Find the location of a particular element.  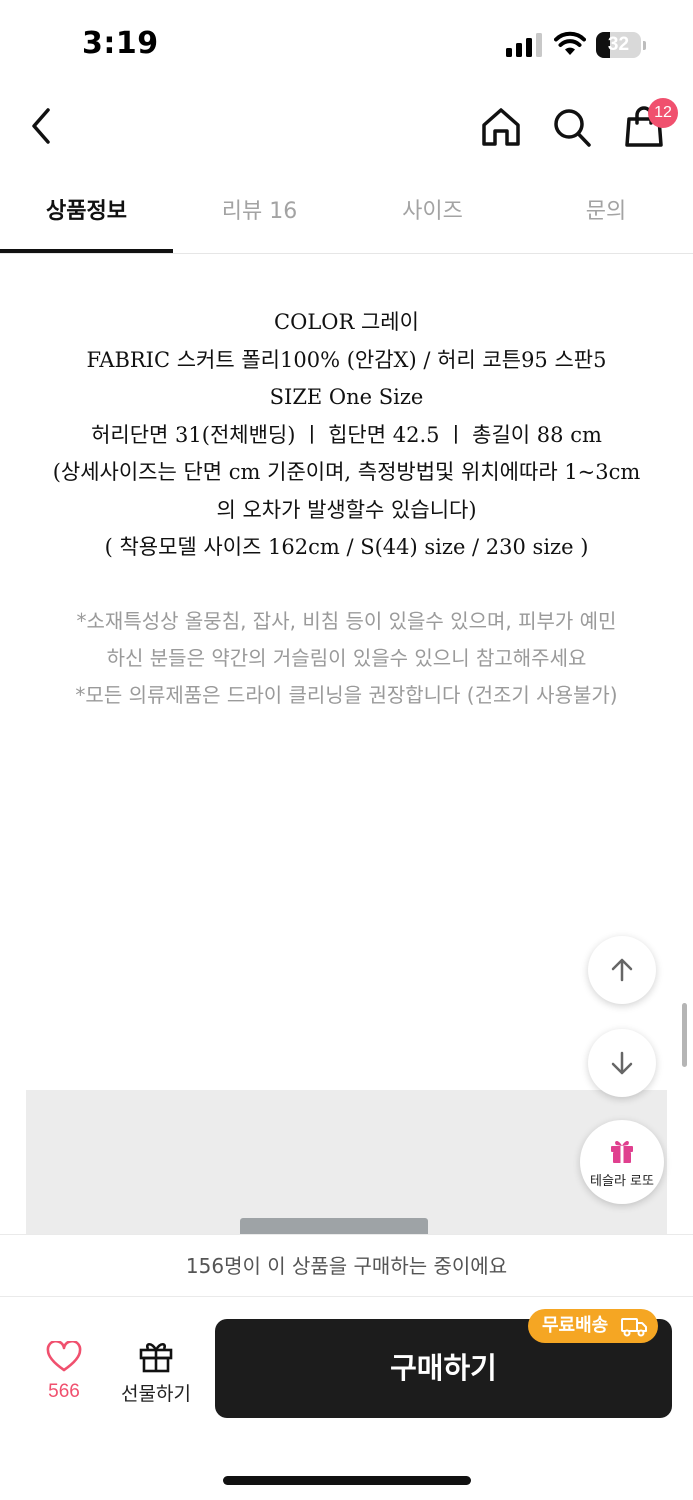

buying-now-banner: 156명이 이 상품을 구매하는 중이에요 is located at coordinates (346, 1265).